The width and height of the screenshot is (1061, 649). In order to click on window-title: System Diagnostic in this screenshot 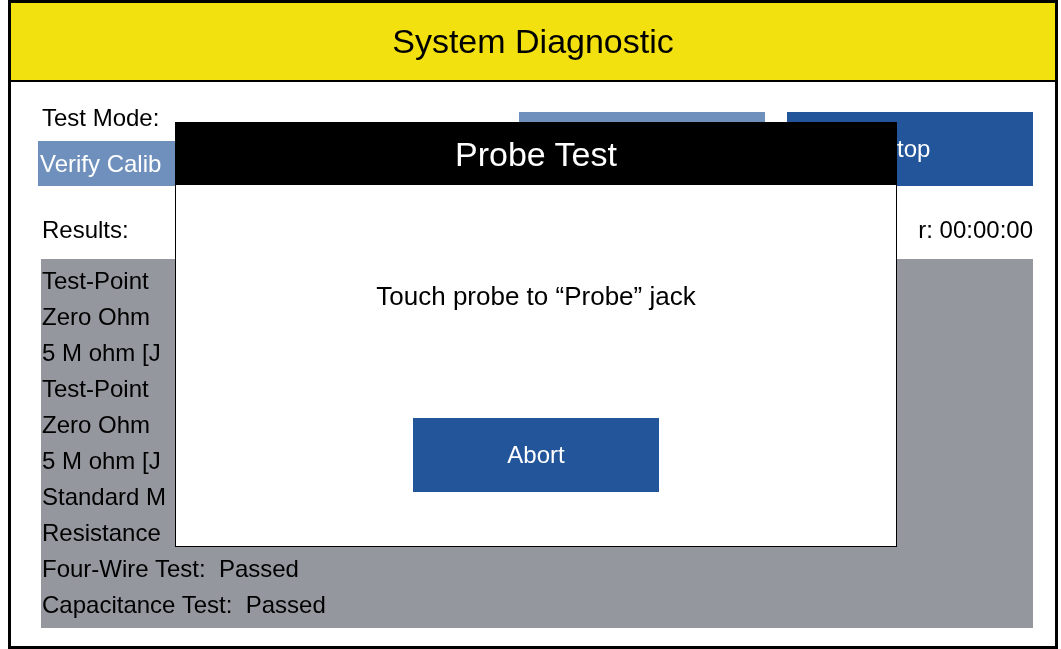, I will do `click(533, 41)`.